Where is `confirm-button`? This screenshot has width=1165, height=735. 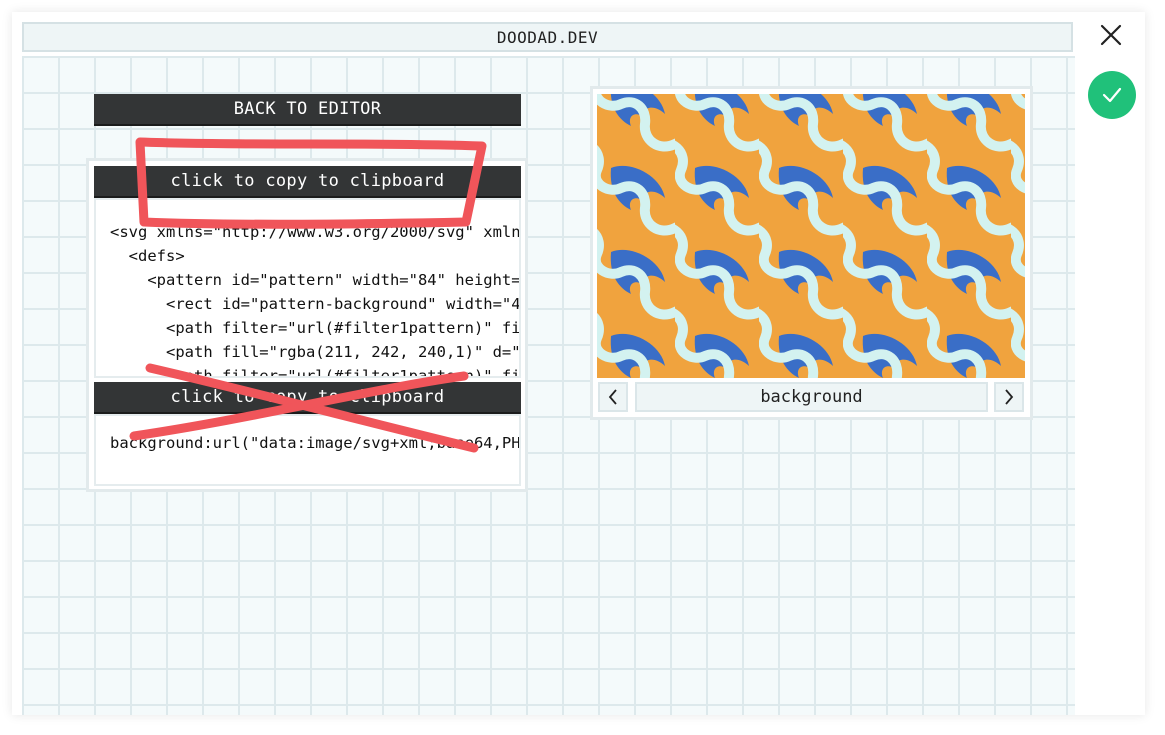
confirm-button is located at coordinates (1112, 95).